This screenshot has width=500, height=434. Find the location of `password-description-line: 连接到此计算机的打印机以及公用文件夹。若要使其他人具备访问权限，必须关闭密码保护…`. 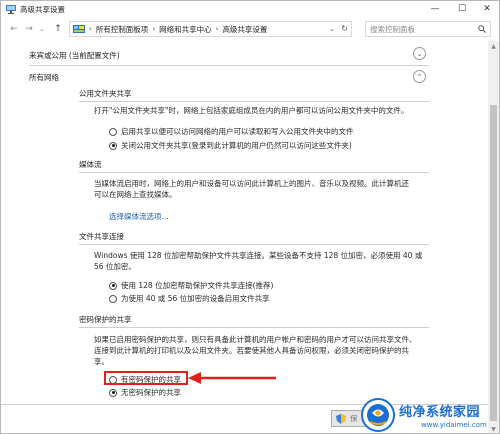

password-description-line: 连接到此计算机的打印机以及公用文件夹。若要使其他人具备访问权限，必须关闭密码保护… is located at coordinates (251, 350).